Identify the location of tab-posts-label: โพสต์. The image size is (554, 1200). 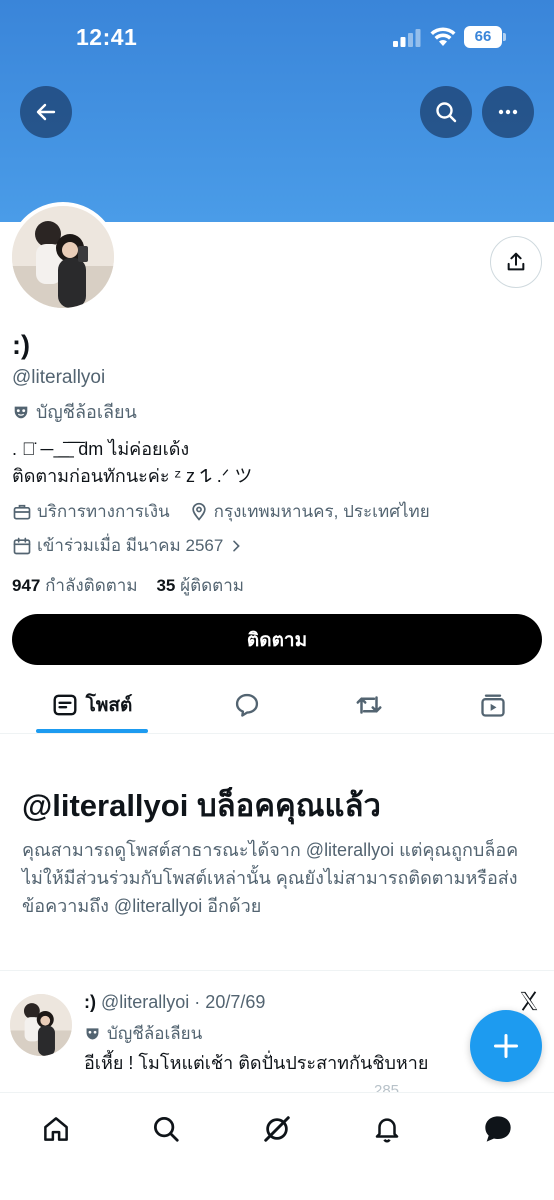
(109, 705).